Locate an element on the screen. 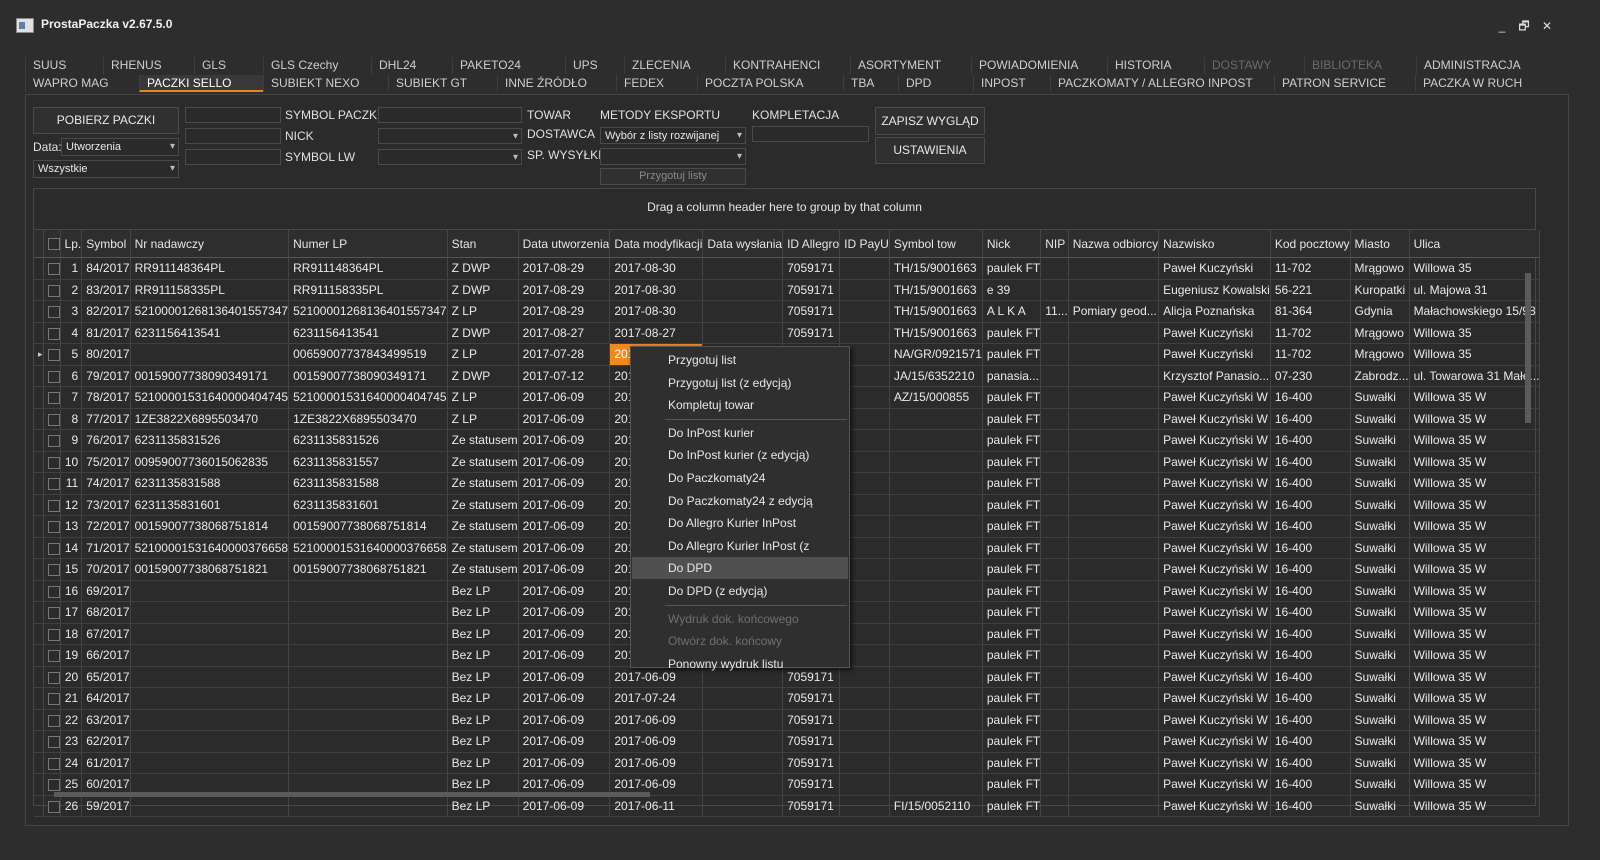 Image resolution: width=1600 pixels, height=860 pixels. tab-inne-źródło: INNE ŹRÓDŁO is located at coordinates (556, 83).